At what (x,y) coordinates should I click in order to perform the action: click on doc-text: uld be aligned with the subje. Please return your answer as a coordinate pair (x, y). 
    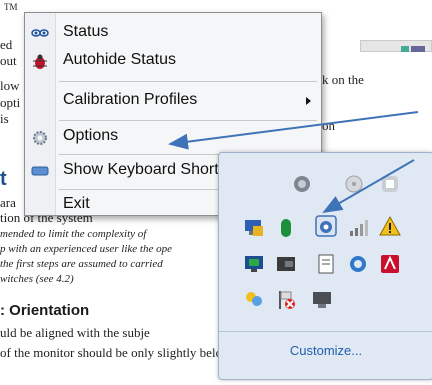
    Looking at the image, I should click on (75, 332).